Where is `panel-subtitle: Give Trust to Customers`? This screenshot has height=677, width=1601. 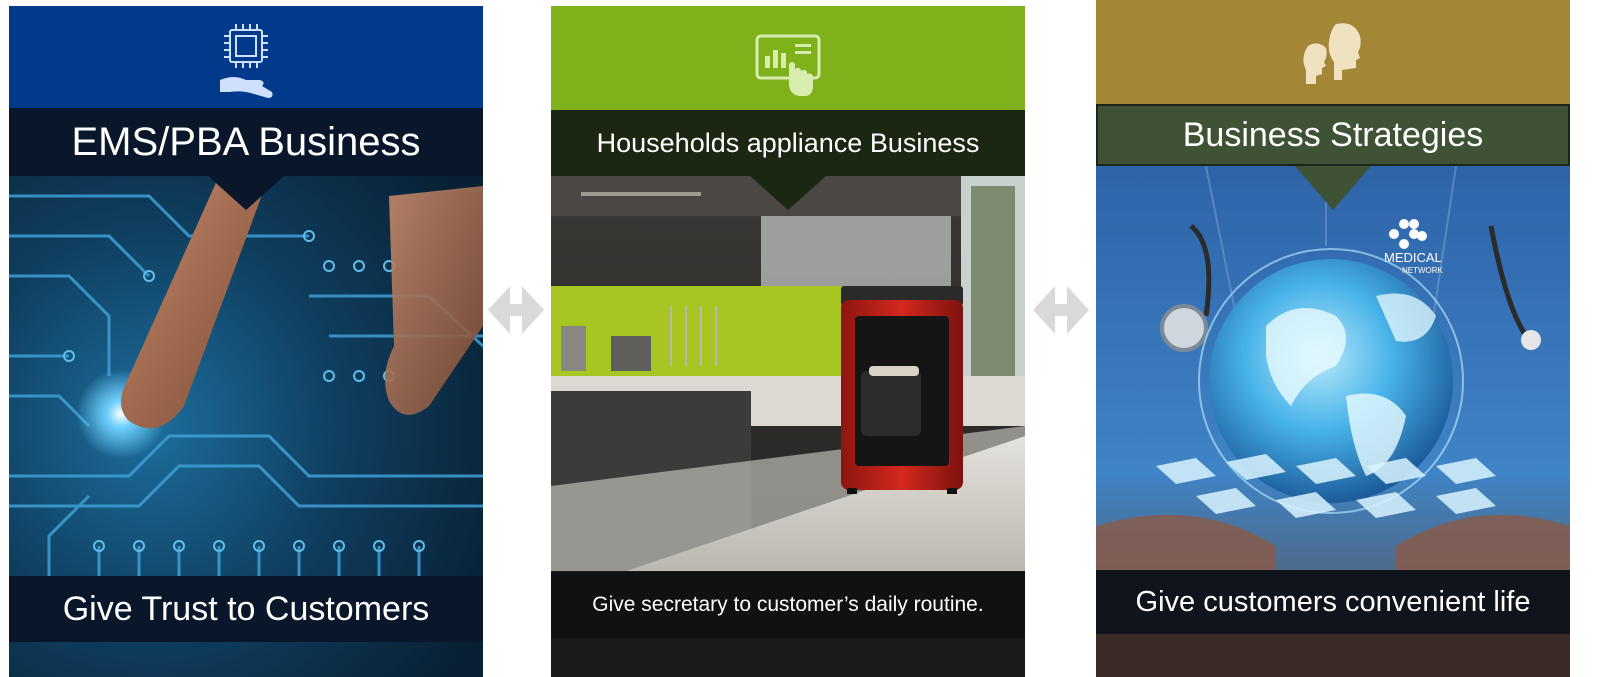
panel-subtitle: Give Trust to Customers is located at coordinates (246, 609).